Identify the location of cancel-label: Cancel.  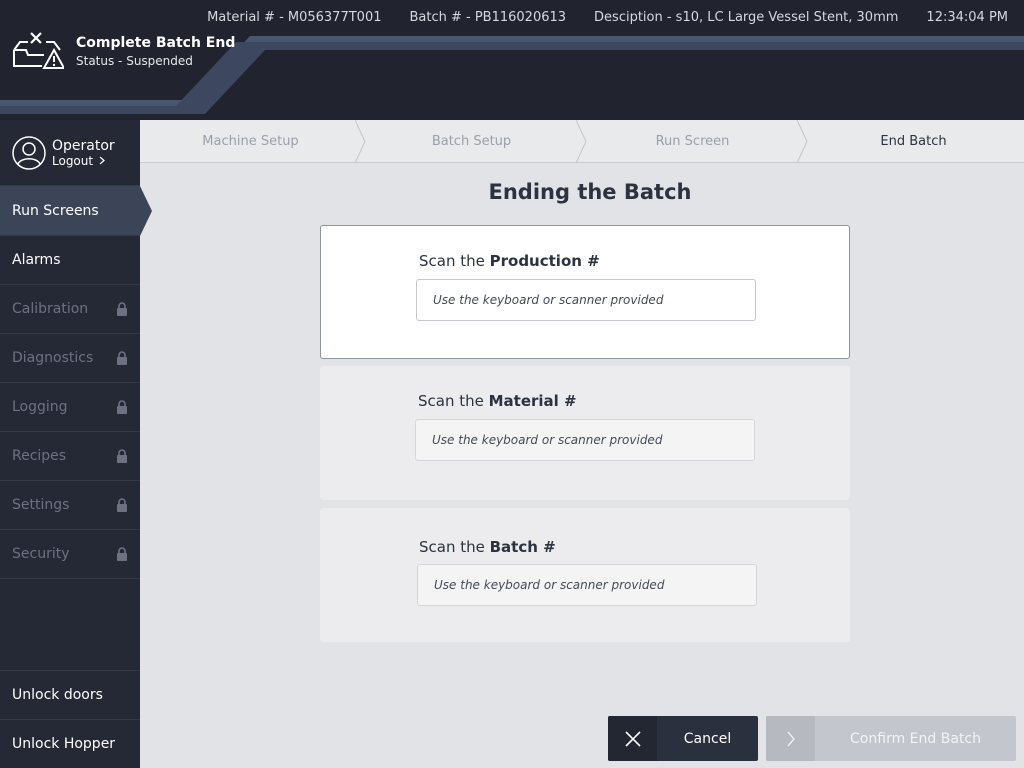
(707, 738).